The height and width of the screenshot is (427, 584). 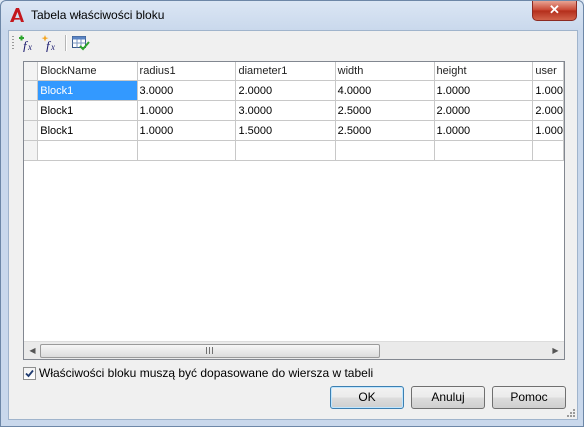 I want to click on resize-grip-icon, so click(x=571, y=413).